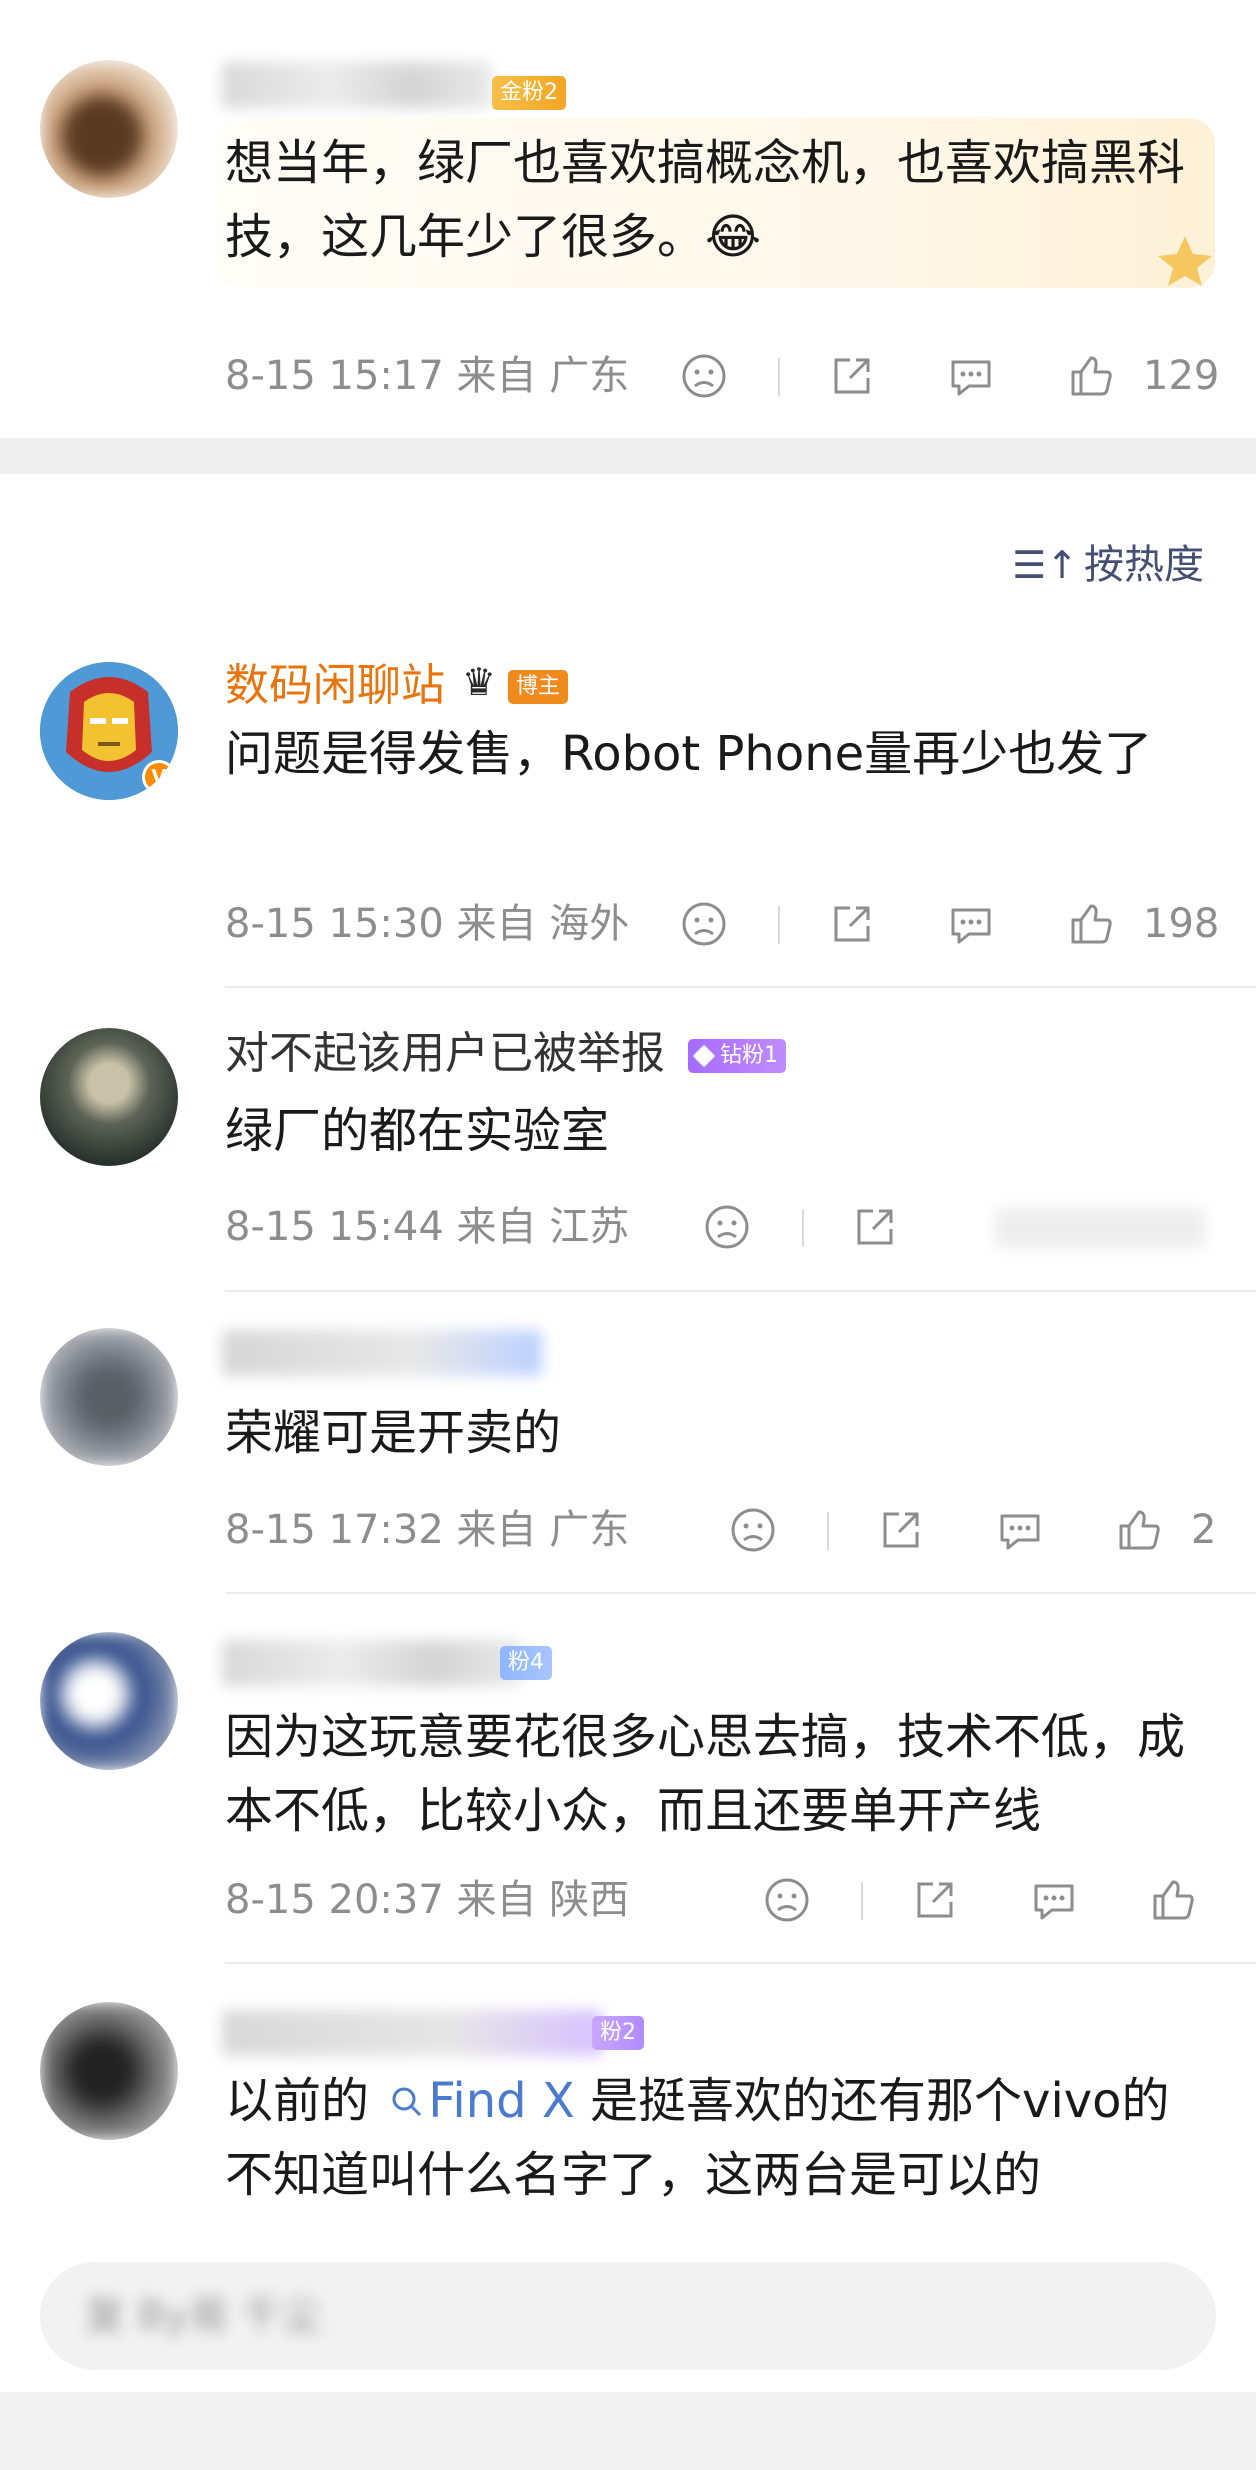 The image size is (1256, 2470). Describe the element at coordinates (628, 2431) in the screenshot. I see `bottom-safe-area` at that location.